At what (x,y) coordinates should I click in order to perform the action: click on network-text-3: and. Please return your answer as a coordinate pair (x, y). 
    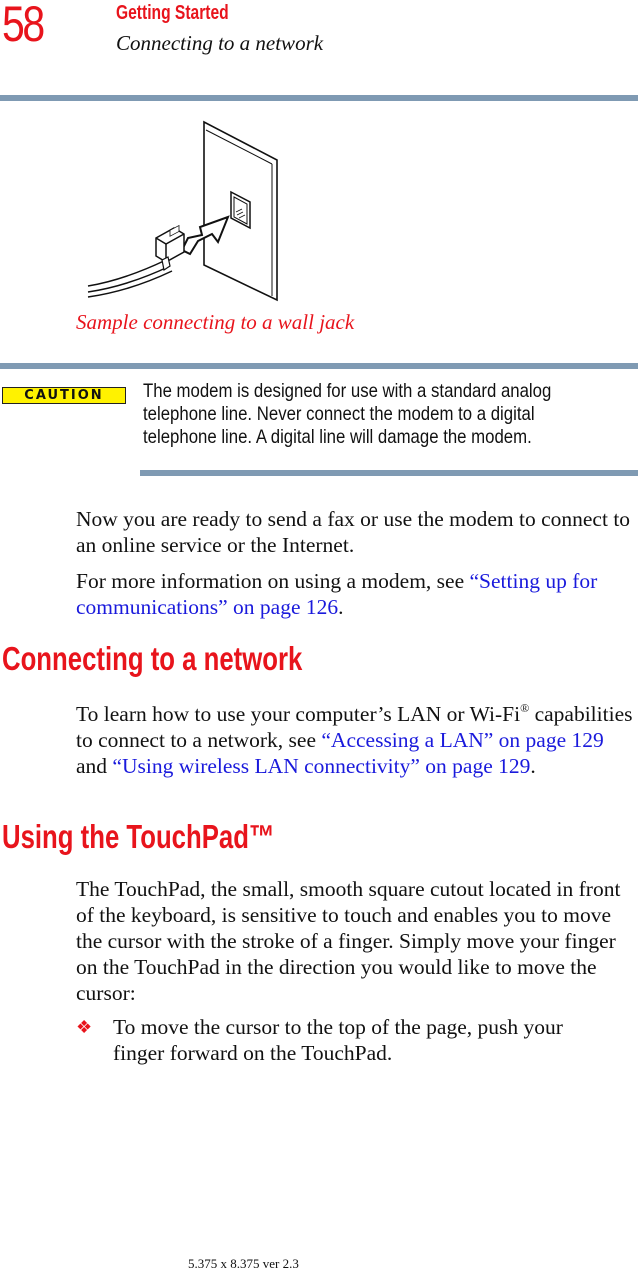
    Looking at the image, I should click on (94, 766).